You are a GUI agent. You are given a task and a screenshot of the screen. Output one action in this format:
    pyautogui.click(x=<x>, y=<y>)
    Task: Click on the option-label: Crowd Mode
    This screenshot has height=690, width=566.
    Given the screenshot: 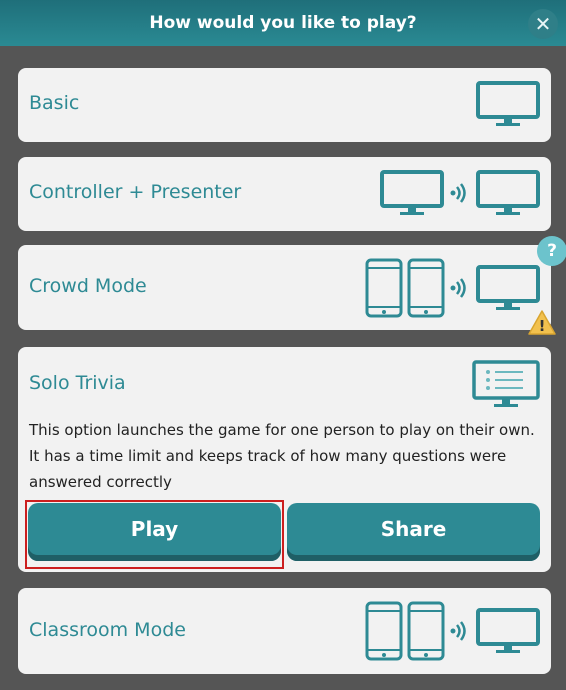 What is the action you would take?
    pyautogui.click(x=88, y=286)
    